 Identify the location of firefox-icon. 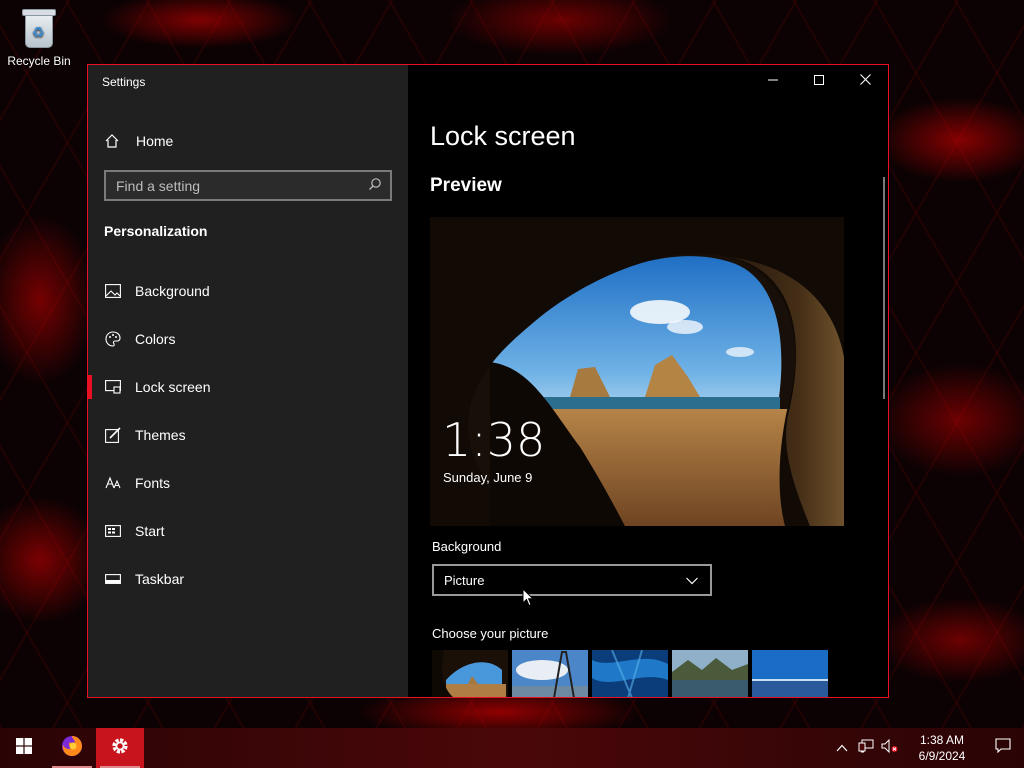
(72, 748).